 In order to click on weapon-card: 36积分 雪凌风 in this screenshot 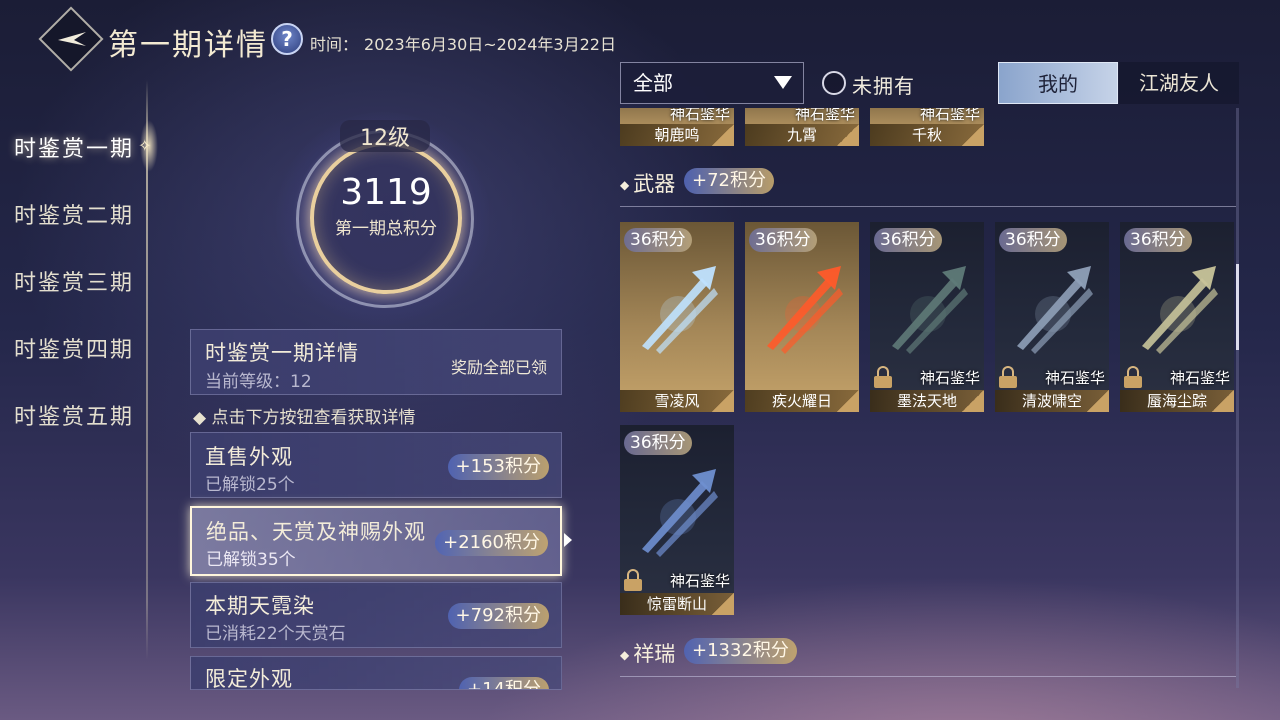, I will do `click(677, 317)`.